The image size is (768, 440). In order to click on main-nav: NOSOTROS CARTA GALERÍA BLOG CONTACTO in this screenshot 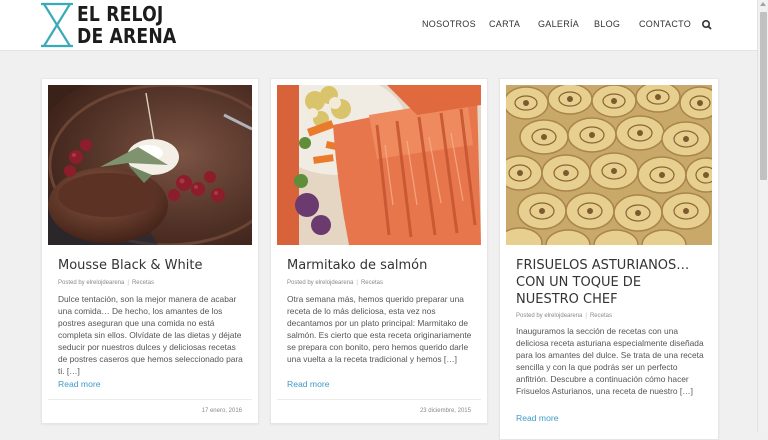, I will do `click(378, 26)`.